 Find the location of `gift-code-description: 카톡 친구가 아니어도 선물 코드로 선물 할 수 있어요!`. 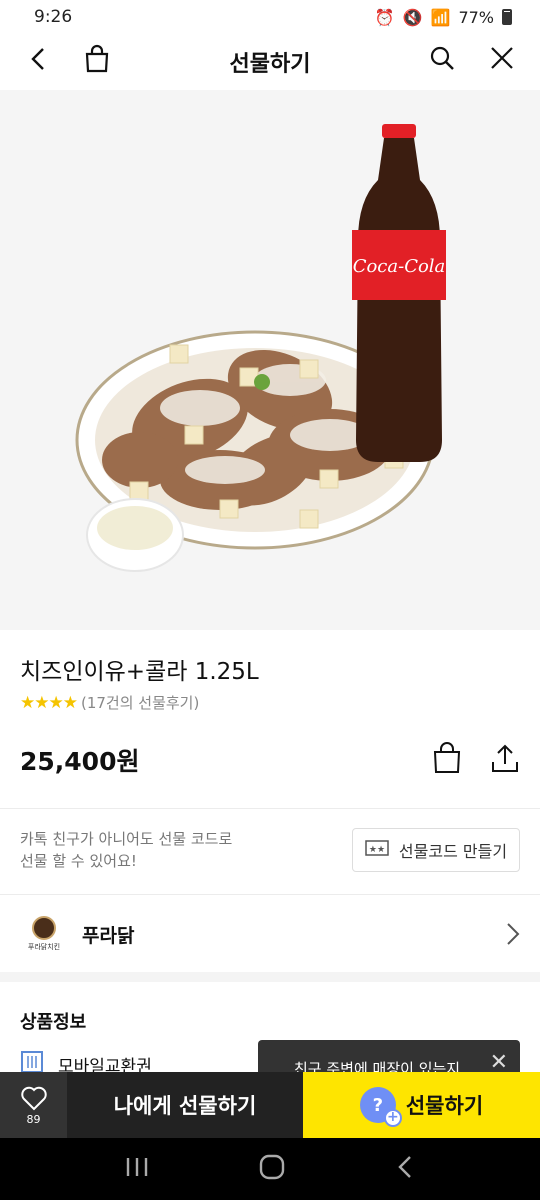

gift-code-description: 카톡 친구가 아니어도 선물 코드로 선물 할 수 있어요! is located at coordinates (170, 850).